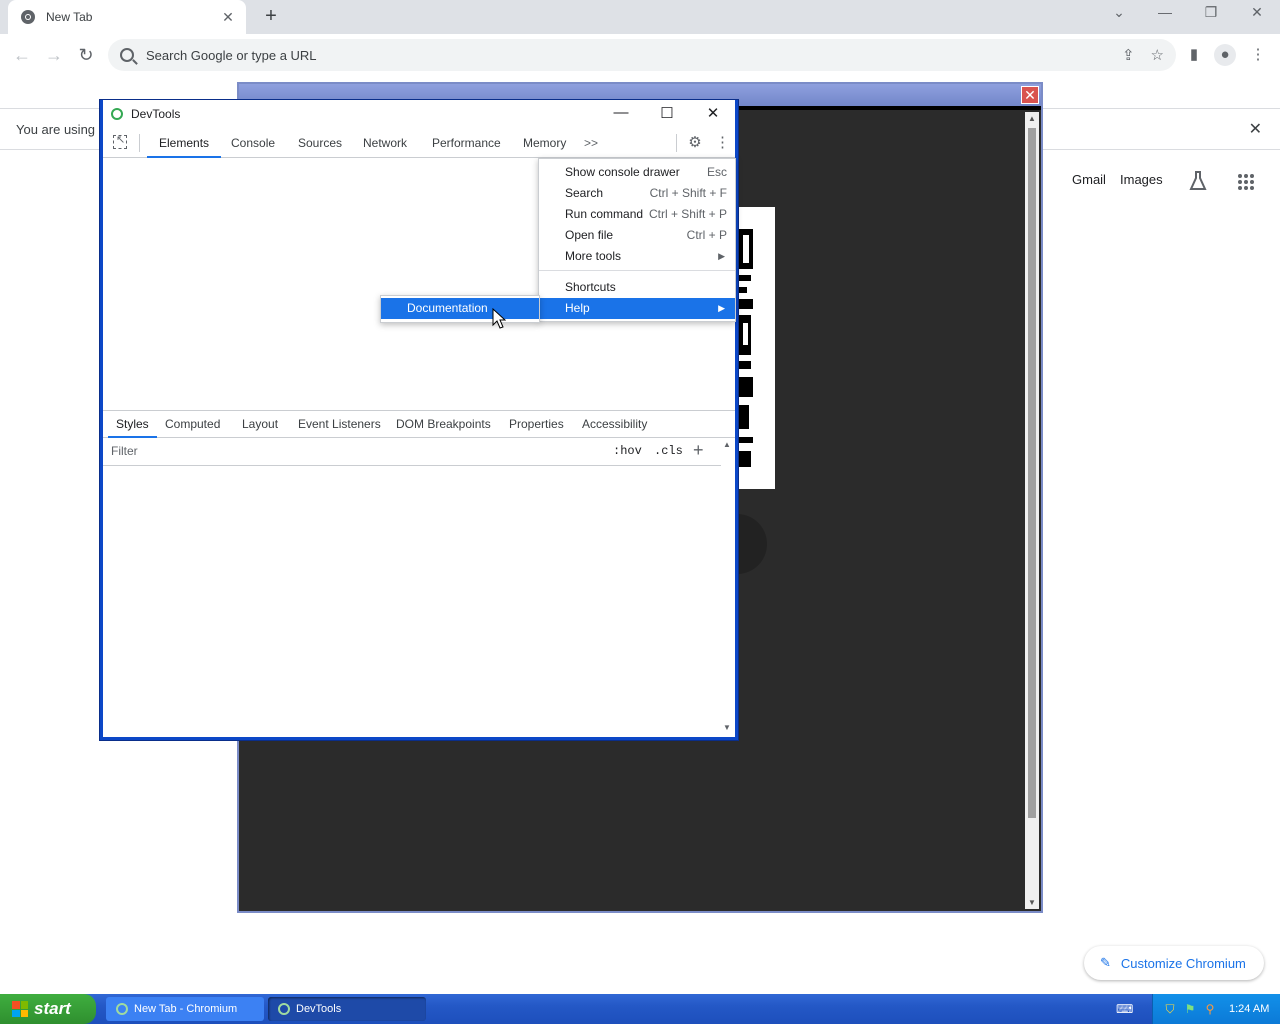  Describe the element at coordinates (228, 17) in the screenshot. I see `tab-close-icon: ✕` at that location.